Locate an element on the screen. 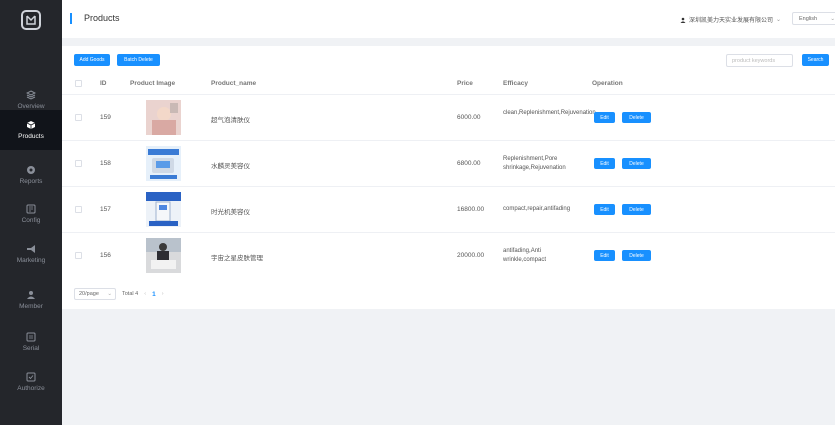 This screenshot has height=425, width=835. megaphone-icon is located at coordinates (31, 249).